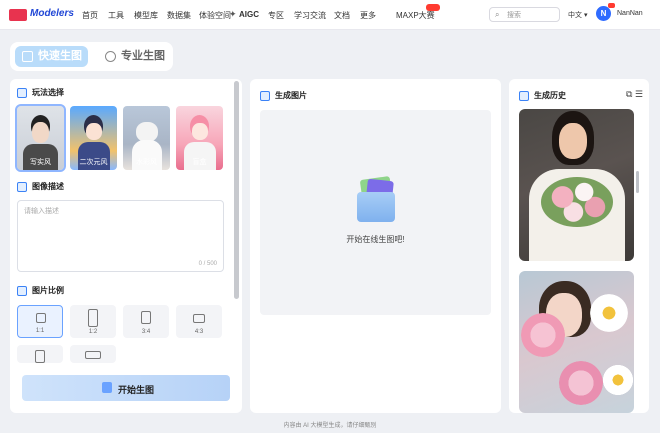 Image resolution: width=660 pixels, height=433 pixels. What do you see at coordinates (22, 291) in the screenshot?
I see `ratio-icon` at bounding box center [22, 291].